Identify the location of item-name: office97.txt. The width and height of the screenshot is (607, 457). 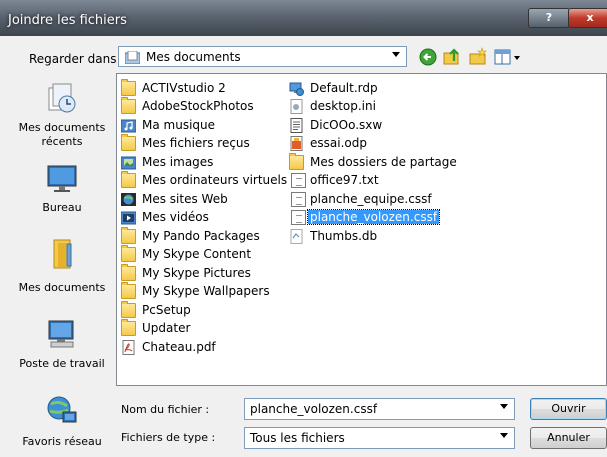
(344, 180).